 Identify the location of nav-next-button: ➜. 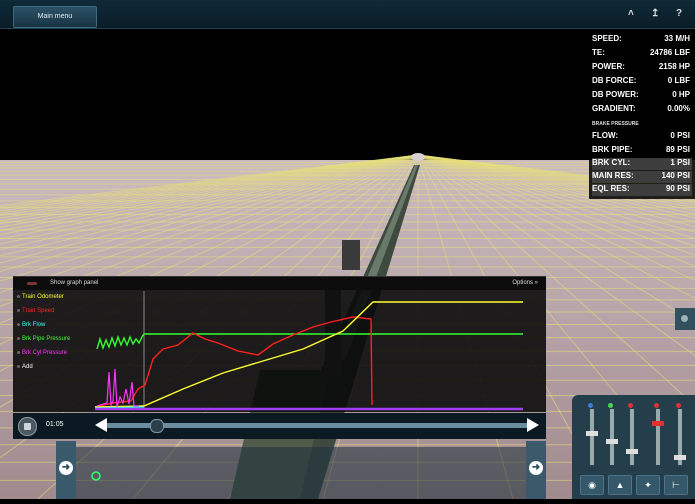
(536, 470).